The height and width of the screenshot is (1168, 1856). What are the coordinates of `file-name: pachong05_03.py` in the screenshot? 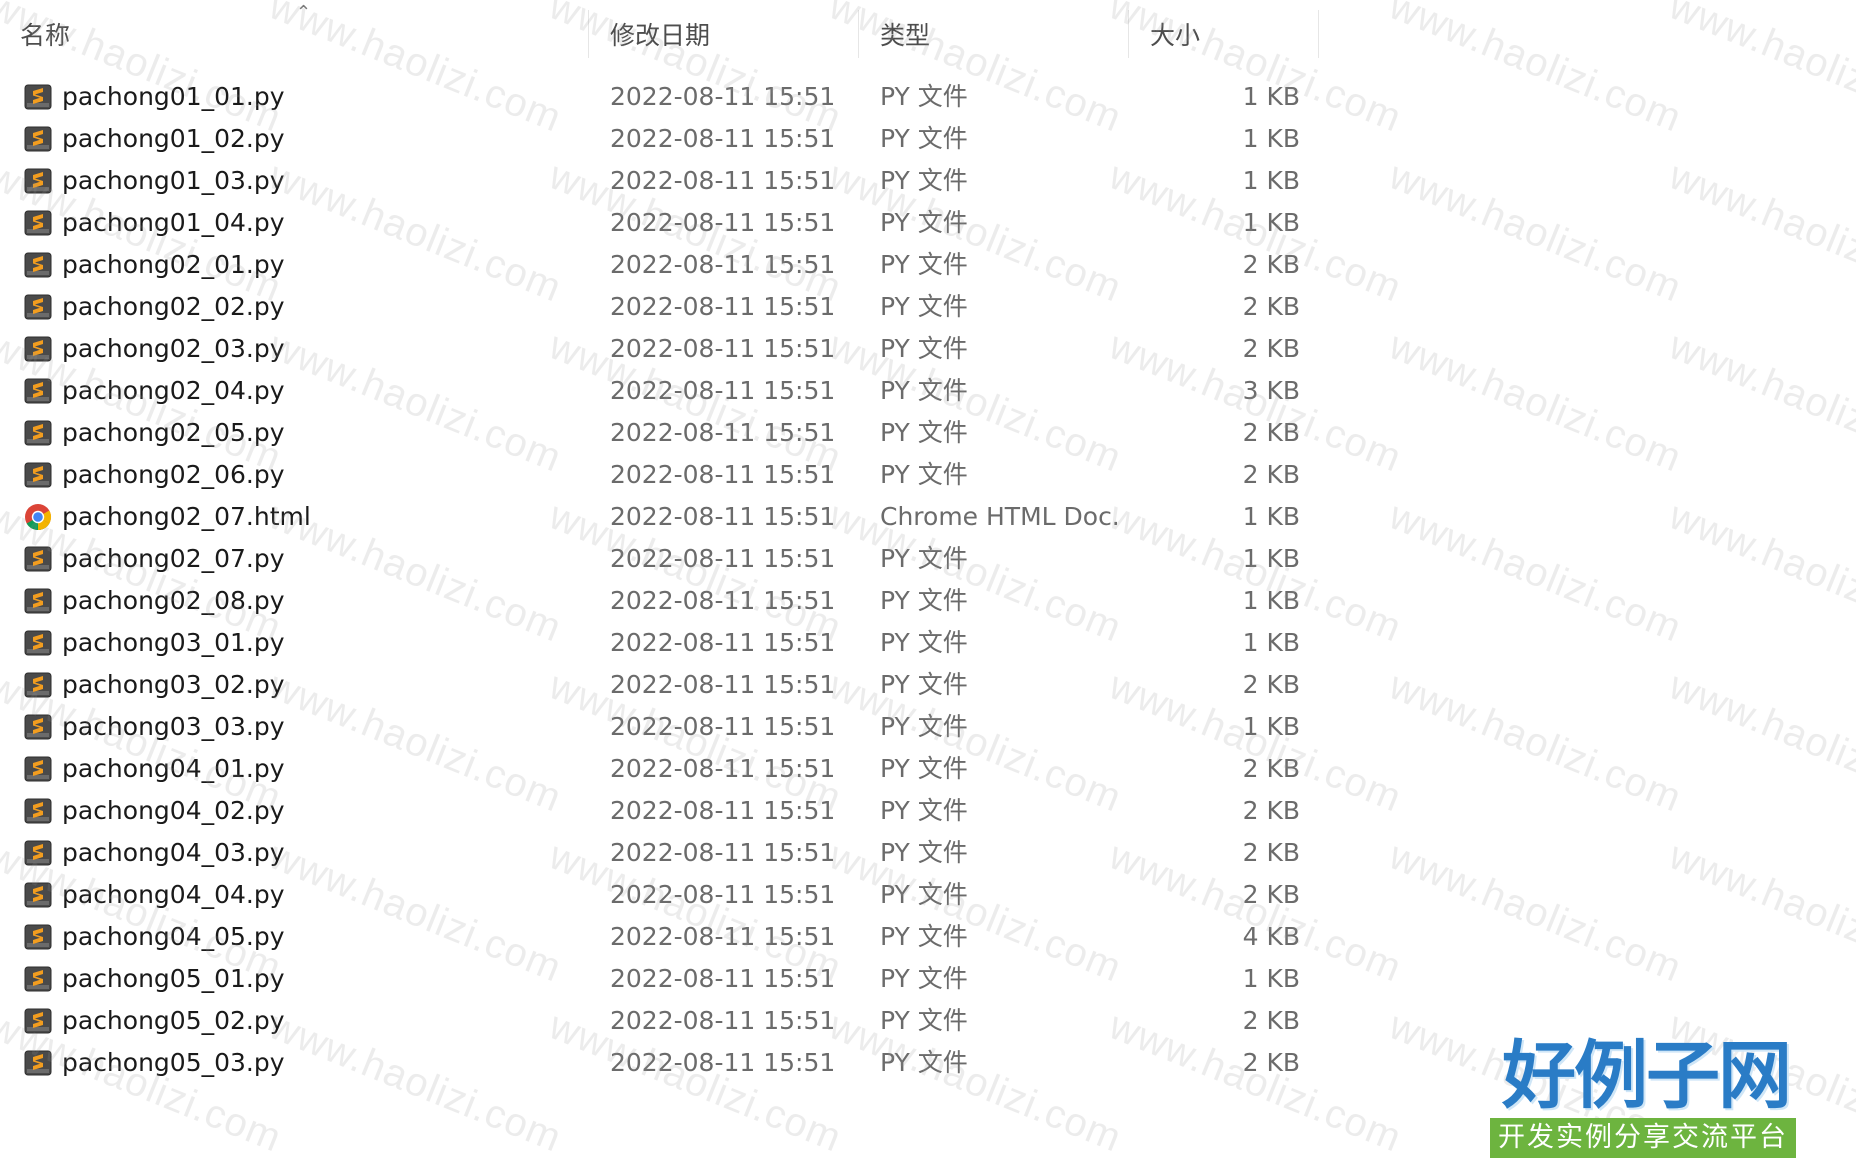 It's located at (173, 1062).